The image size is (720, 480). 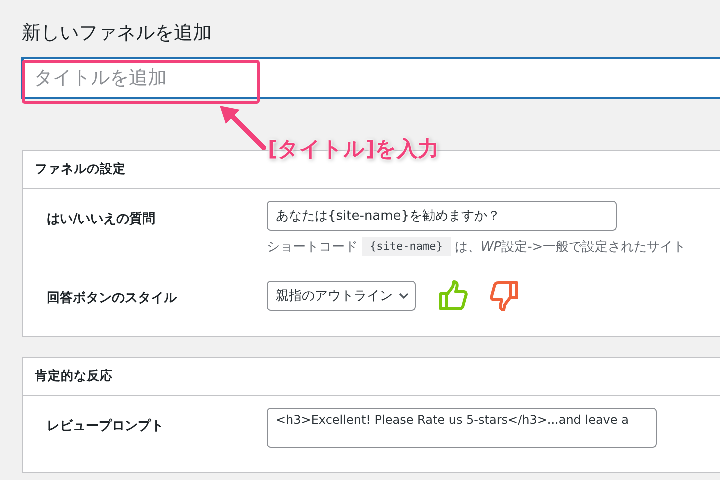 I want to click on shortcode: {site-name}, so click(x=406, y=246).